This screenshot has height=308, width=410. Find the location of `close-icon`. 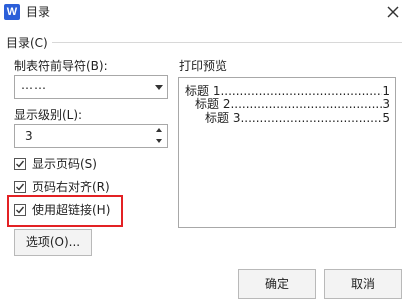

close-icon is located at coordinates (393, 12).